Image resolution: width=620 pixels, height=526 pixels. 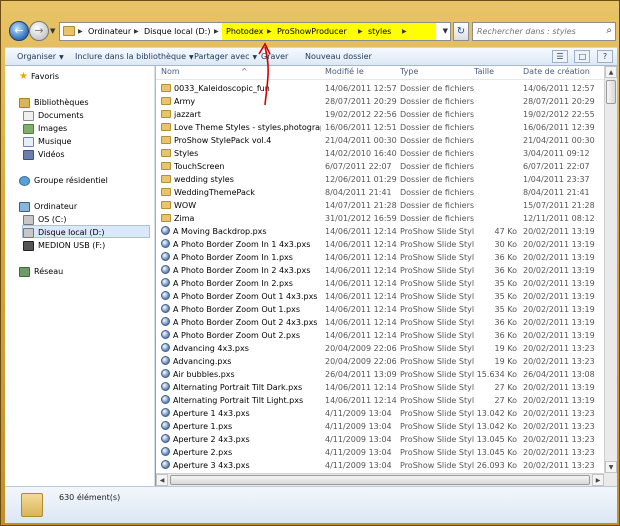 What do you see at coordinates (19, 31) in the screenshot?
I see `back-button: ←` at bounding box center [19, 31].